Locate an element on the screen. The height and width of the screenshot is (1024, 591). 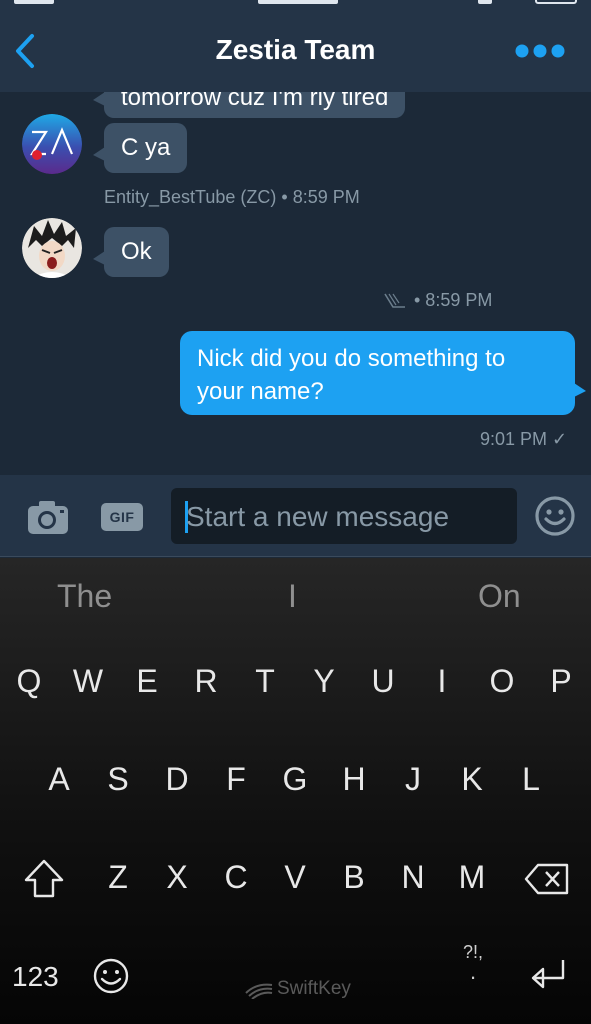
key-q: Q is located at coordinates (29, 681).